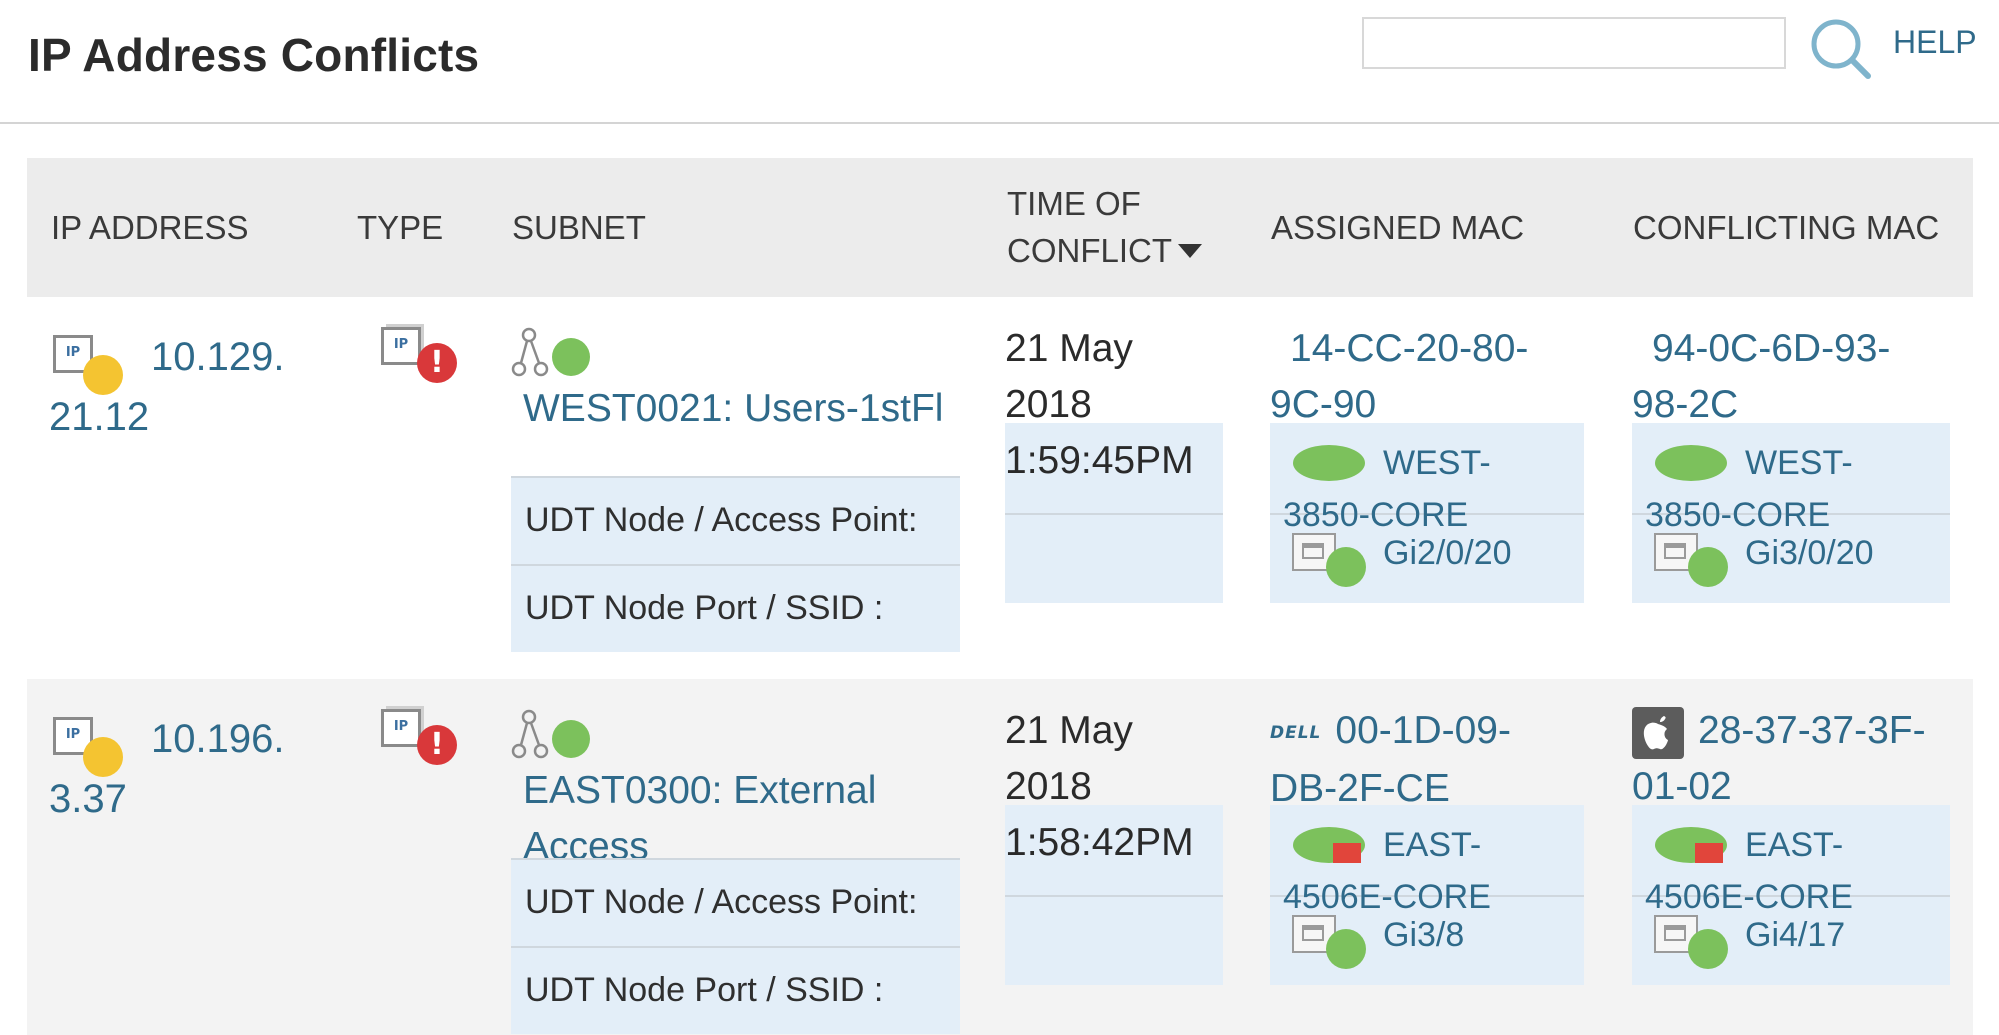  Describe the element at coordinates (1296, 732) in the screenshot. I see `dell-vendor-icon: DELL` at that location.